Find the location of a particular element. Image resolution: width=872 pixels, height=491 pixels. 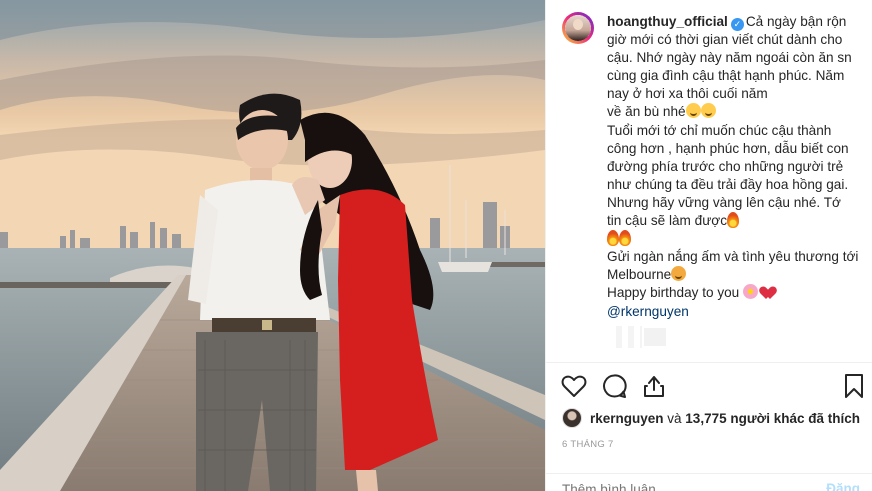

comment-bubble-icon is located at coordinates (615, 386).